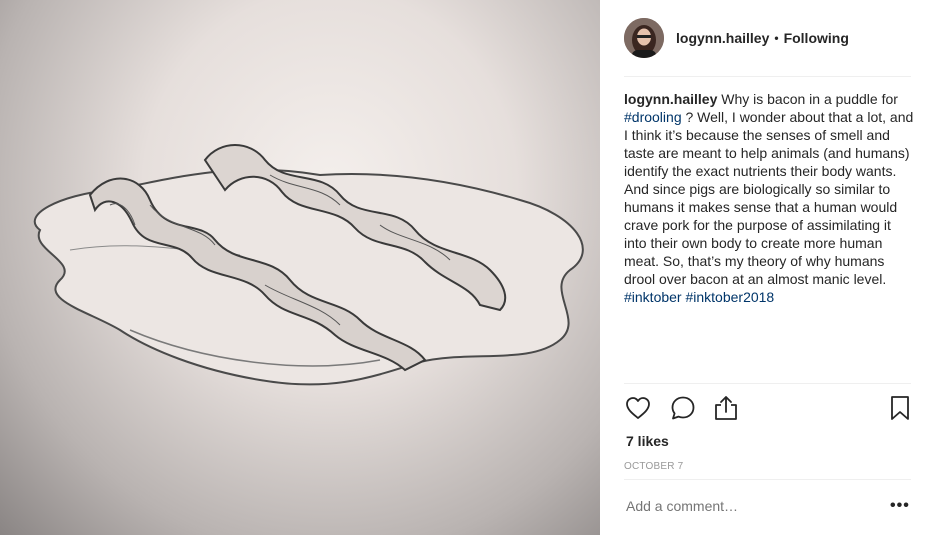 This screenshot has width=933, height=535. I want to click on save-button, so click(900, 408).